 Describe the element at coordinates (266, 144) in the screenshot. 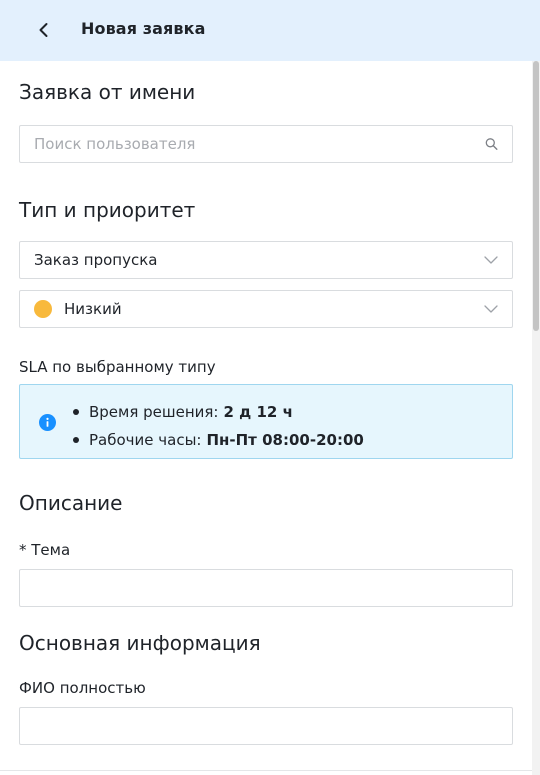

I see `user-search-input: Поиск пользователя` at that location.